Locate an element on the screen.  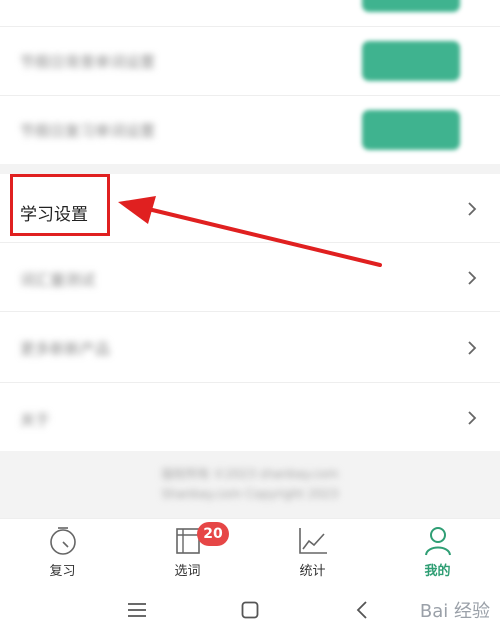
setting-row-about: 关于 is located at coordinates (250, 417).